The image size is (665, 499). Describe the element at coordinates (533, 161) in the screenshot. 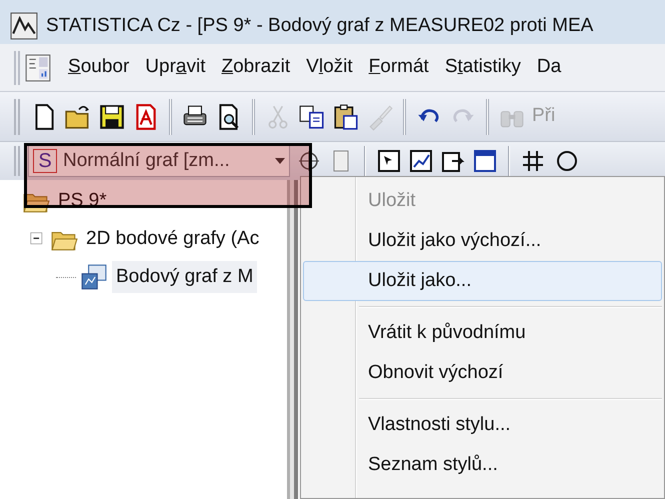

I see `grid-icon` at that location.